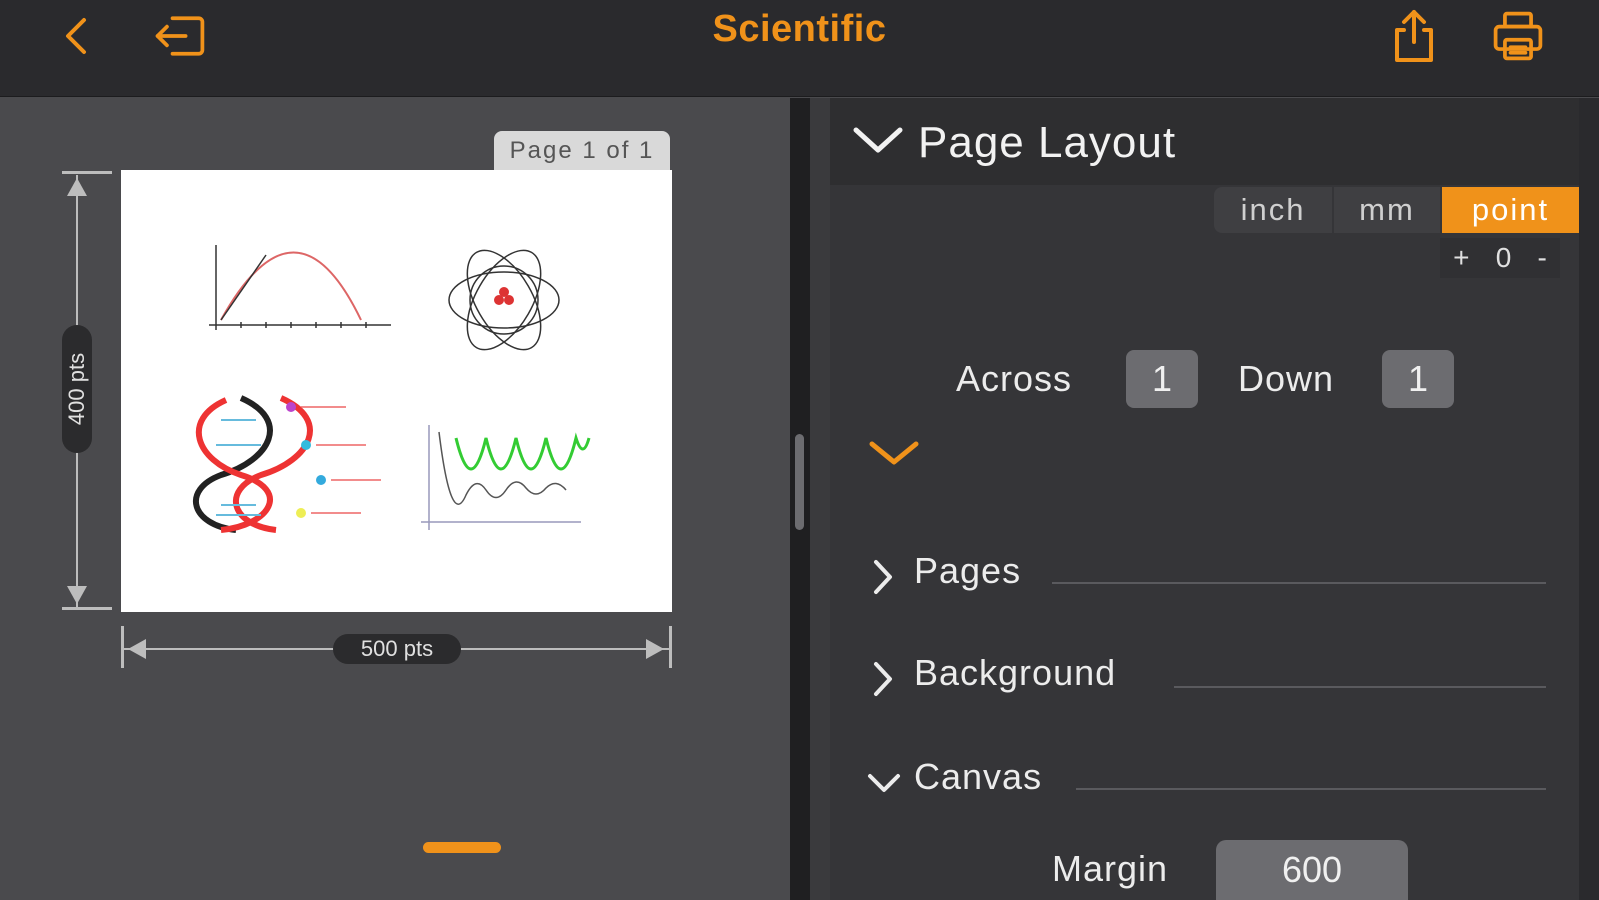  What do you see at coordinates (1273, 210) in the screenshot?
I see `unit-inch-button: inch` at bounding box center [1273, 210].